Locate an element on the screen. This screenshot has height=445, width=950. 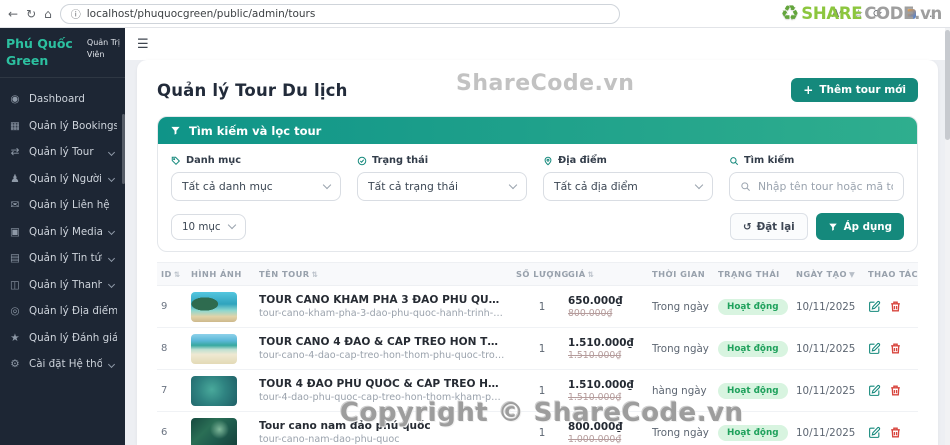
map-pin-icon is located at coordinates (548, 160).